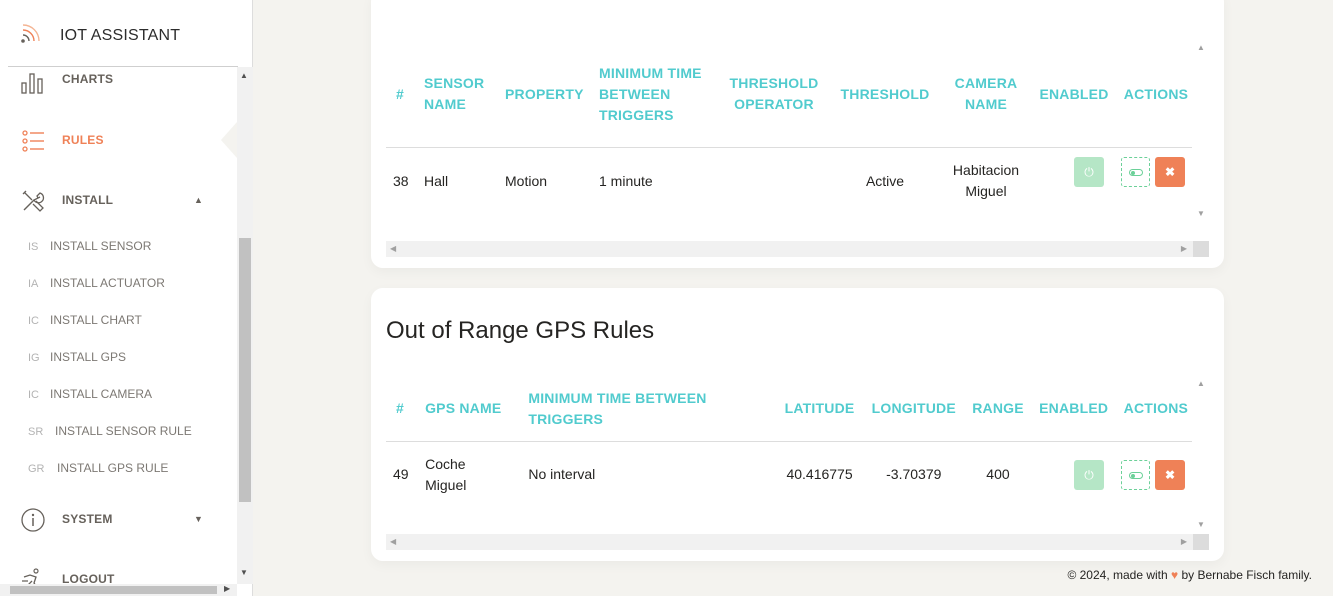 This screenshot has height=596, width=1333. I want to click on toggle-icon, so click(1136, 475).